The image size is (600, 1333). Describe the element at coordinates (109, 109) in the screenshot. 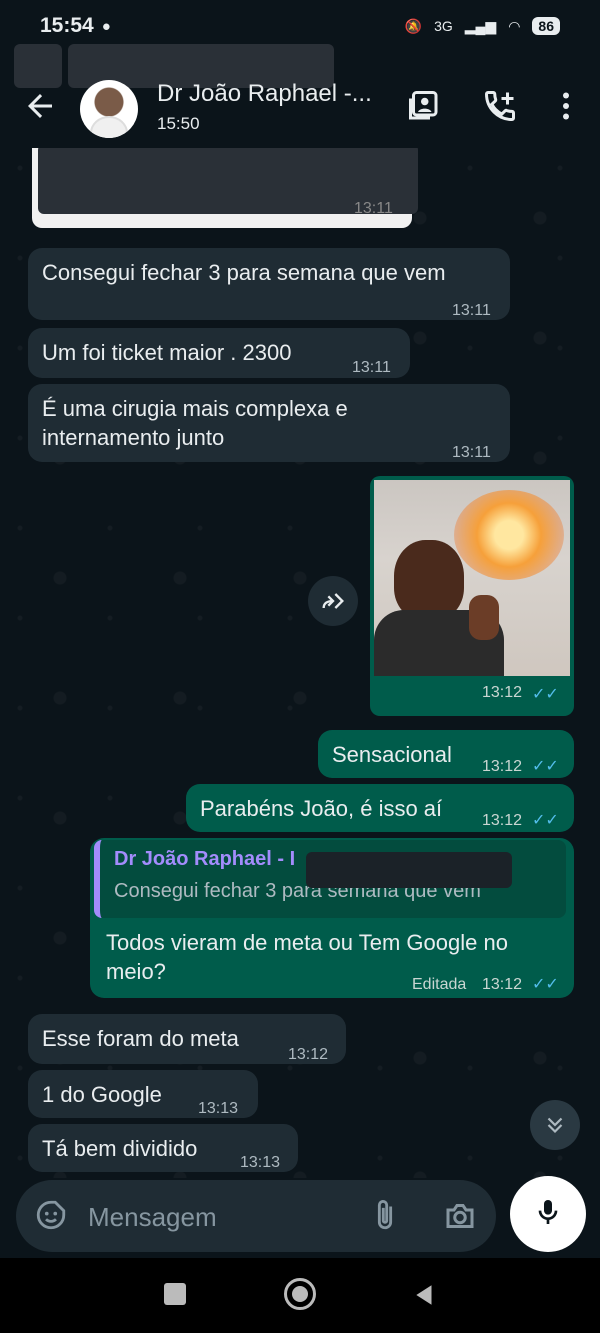

I see `contact-avatar` at that location.